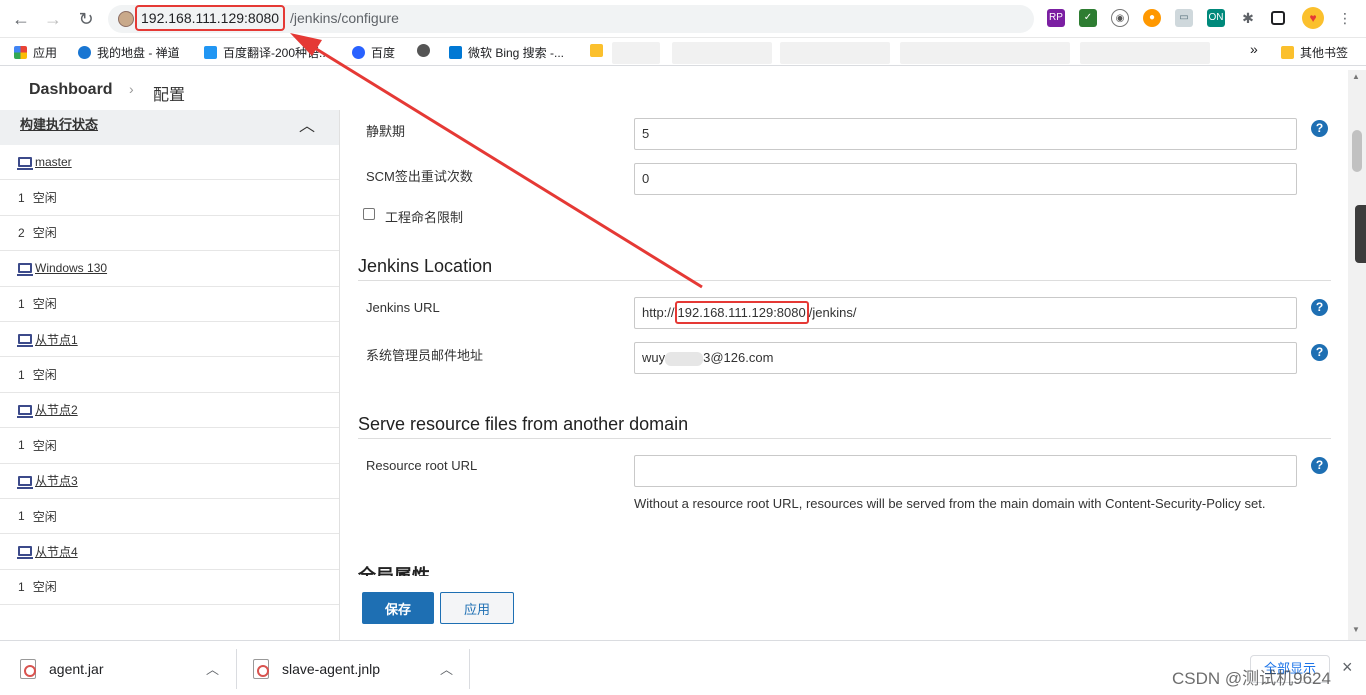 This screenshot has height=695, width=1366. I want to click on back-icon: ←, so click(21, 19).